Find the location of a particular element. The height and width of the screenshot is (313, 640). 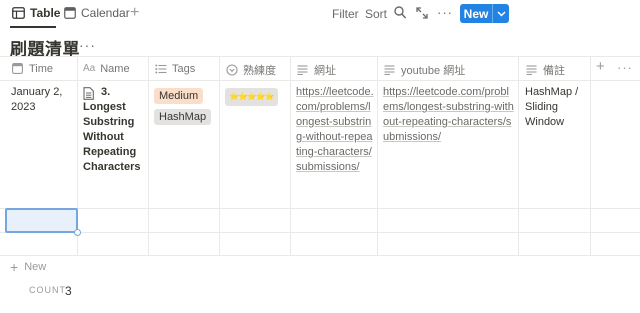

cell-proficiency: ⭐⭐⭐⭐⭐ is located at coordinates (251, 96).